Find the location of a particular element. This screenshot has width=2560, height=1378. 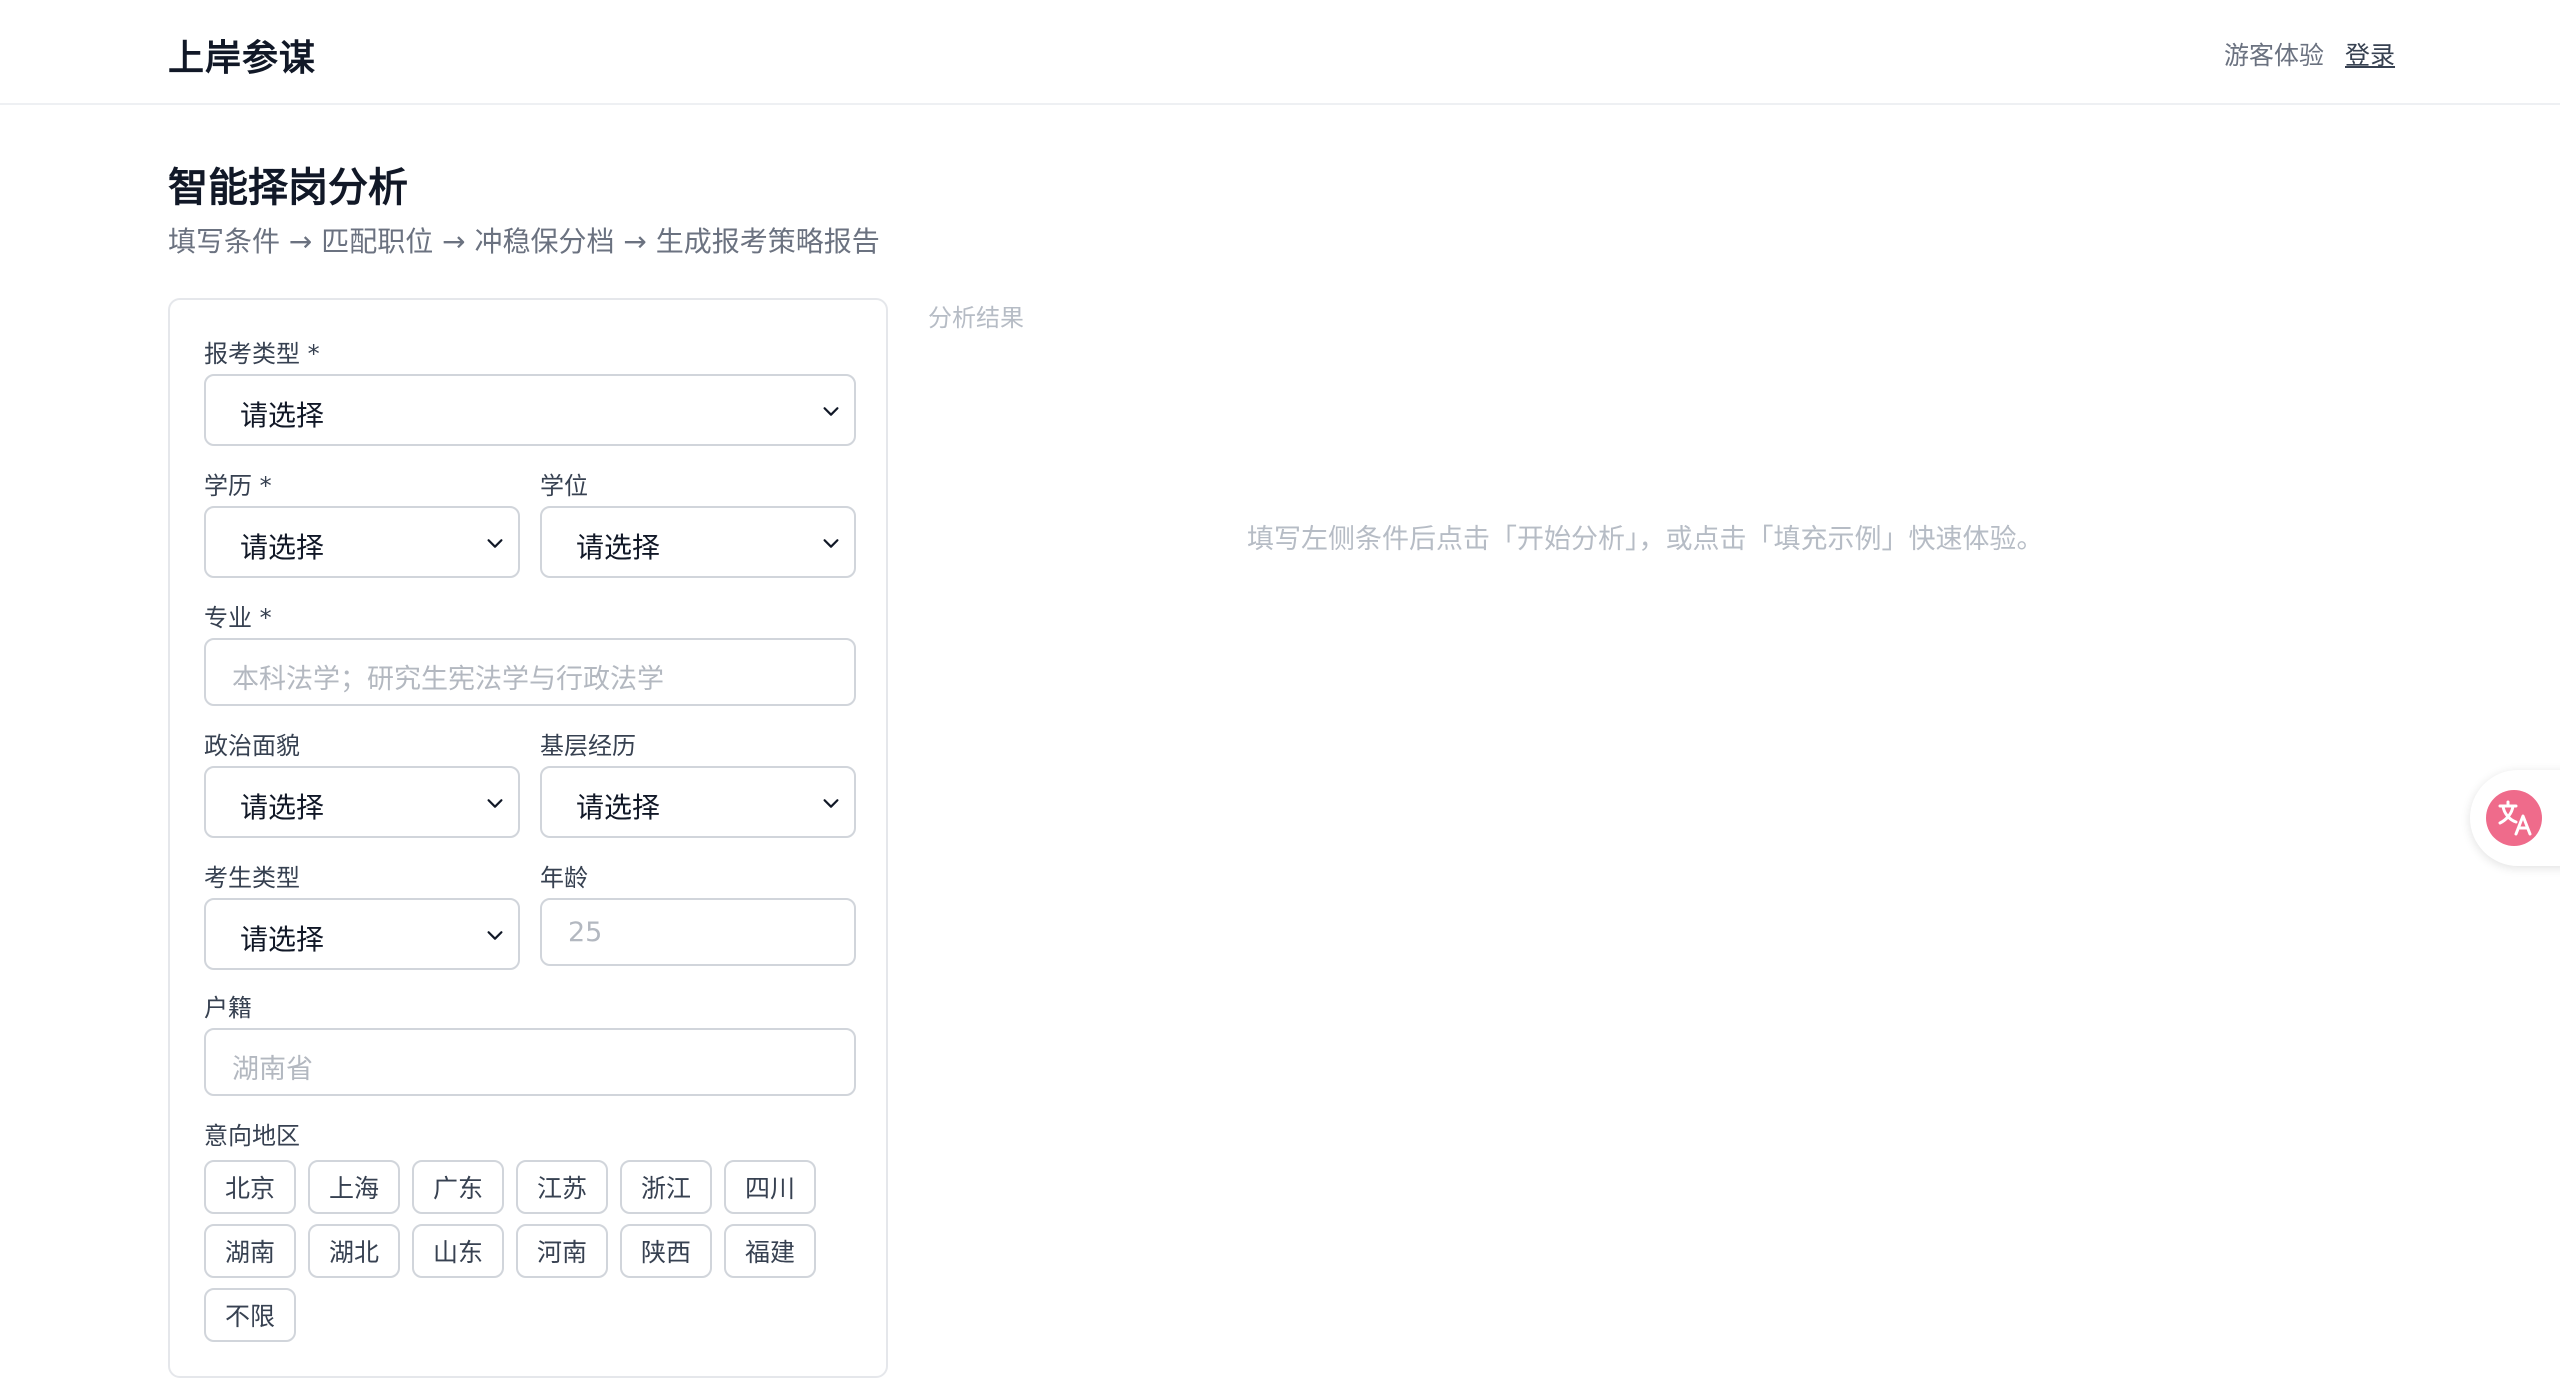

grassroots-experience-label: 基层经历 is located at coordinates (588, 746).